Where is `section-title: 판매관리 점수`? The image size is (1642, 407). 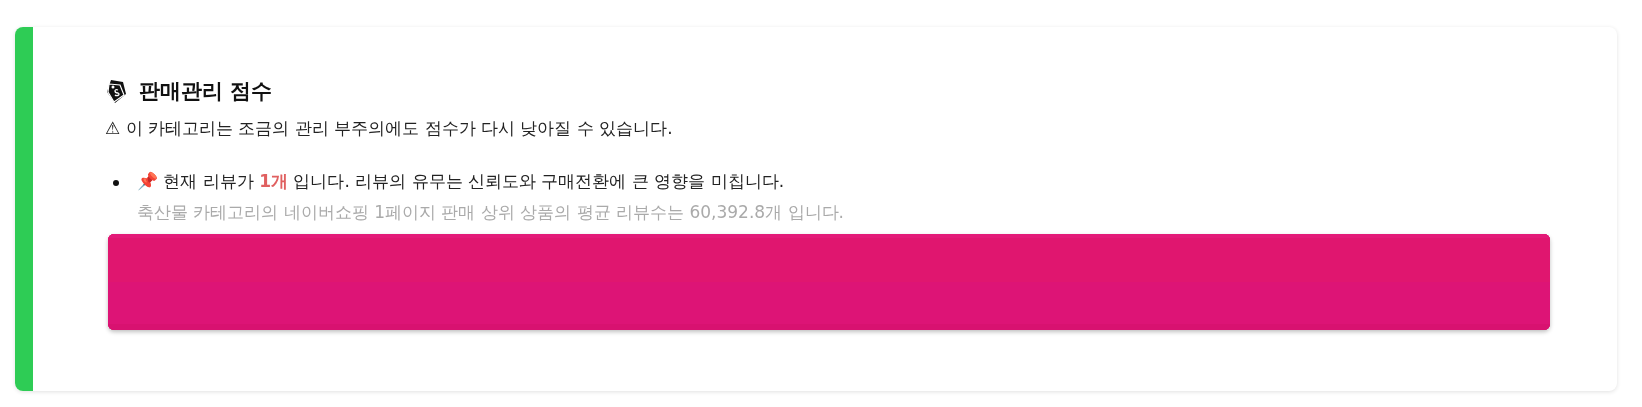
section-title: 판매관리 점수 is located at coordinates (206, 91).